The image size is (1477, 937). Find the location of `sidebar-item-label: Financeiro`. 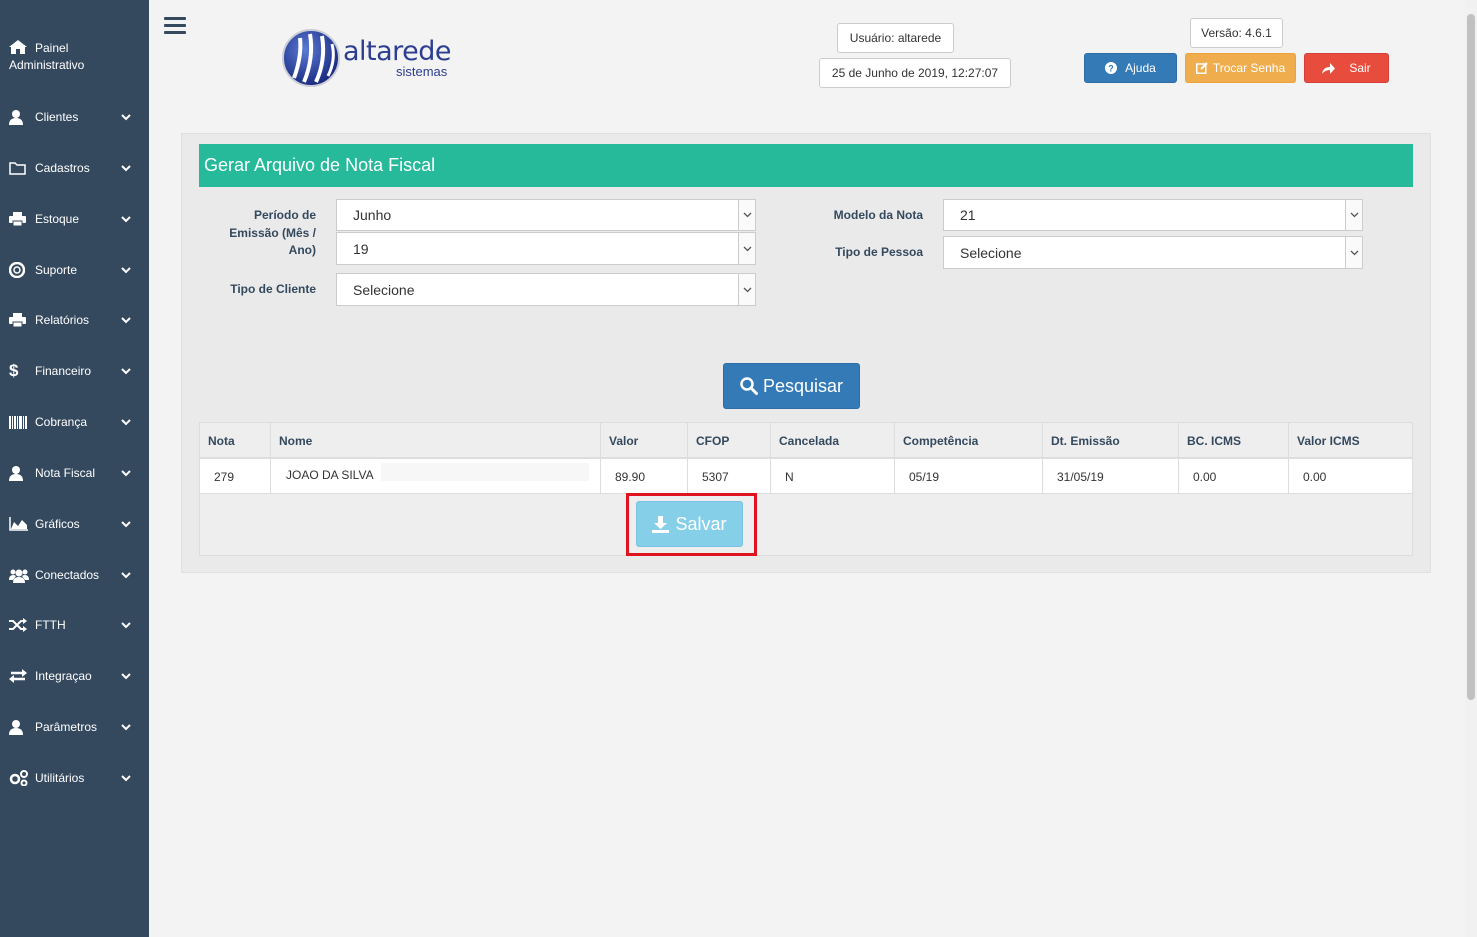

sidebar-item-label: Financeiro is located at coordinates (63, 371).